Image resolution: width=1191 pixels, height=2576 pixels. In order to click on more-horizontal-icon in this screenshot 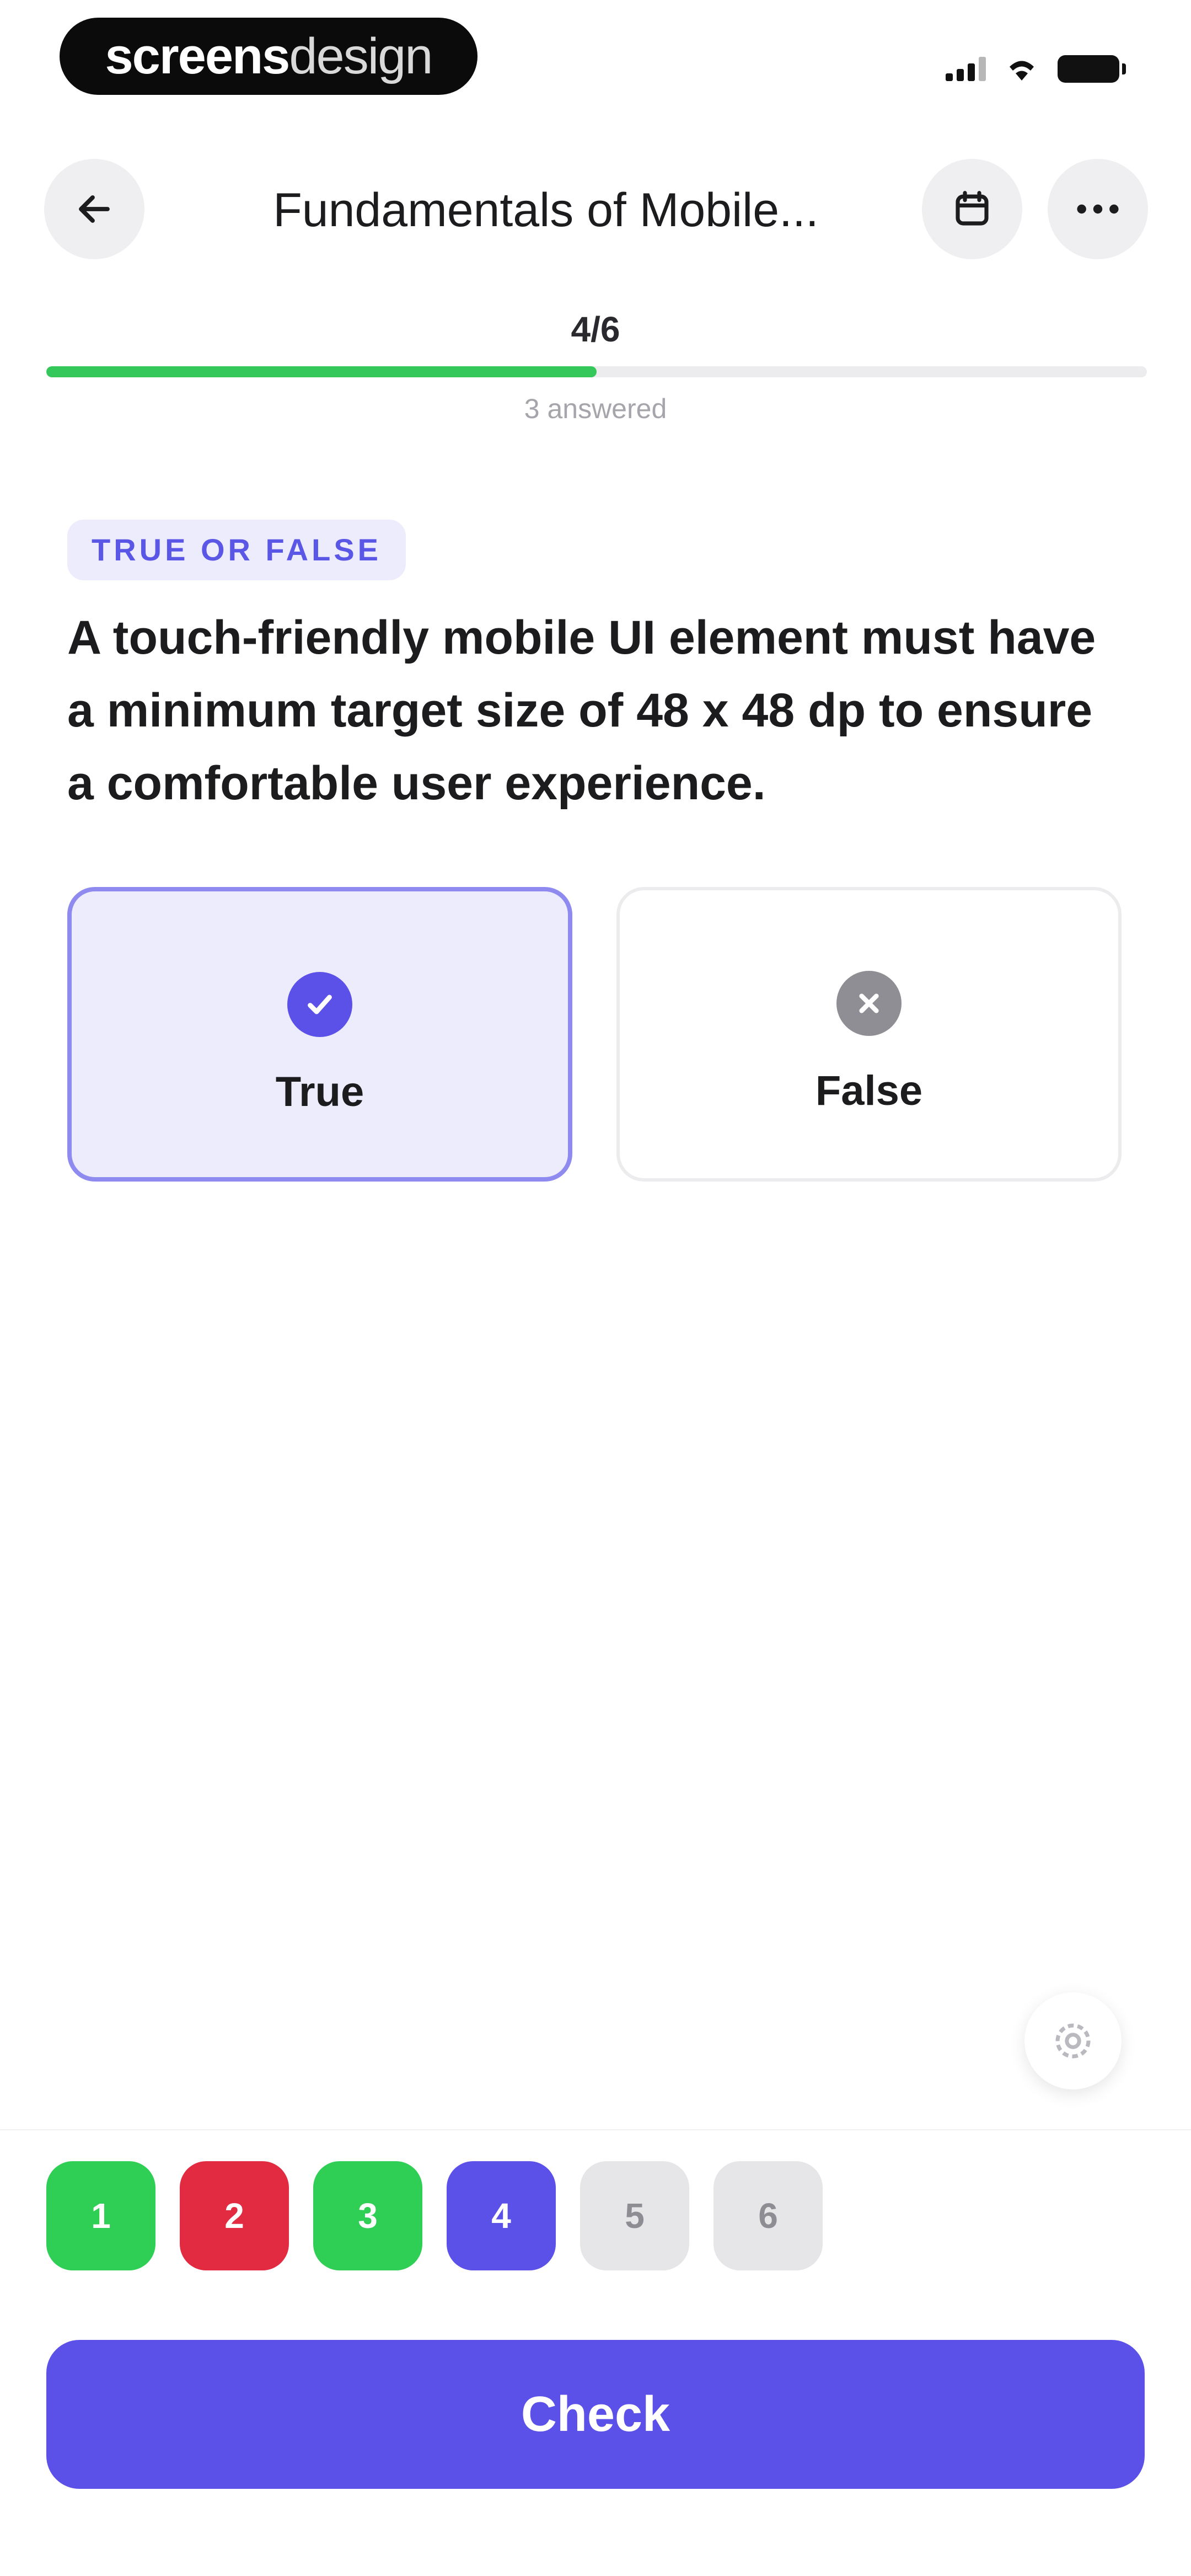, I will do `click(1098, 209)`.